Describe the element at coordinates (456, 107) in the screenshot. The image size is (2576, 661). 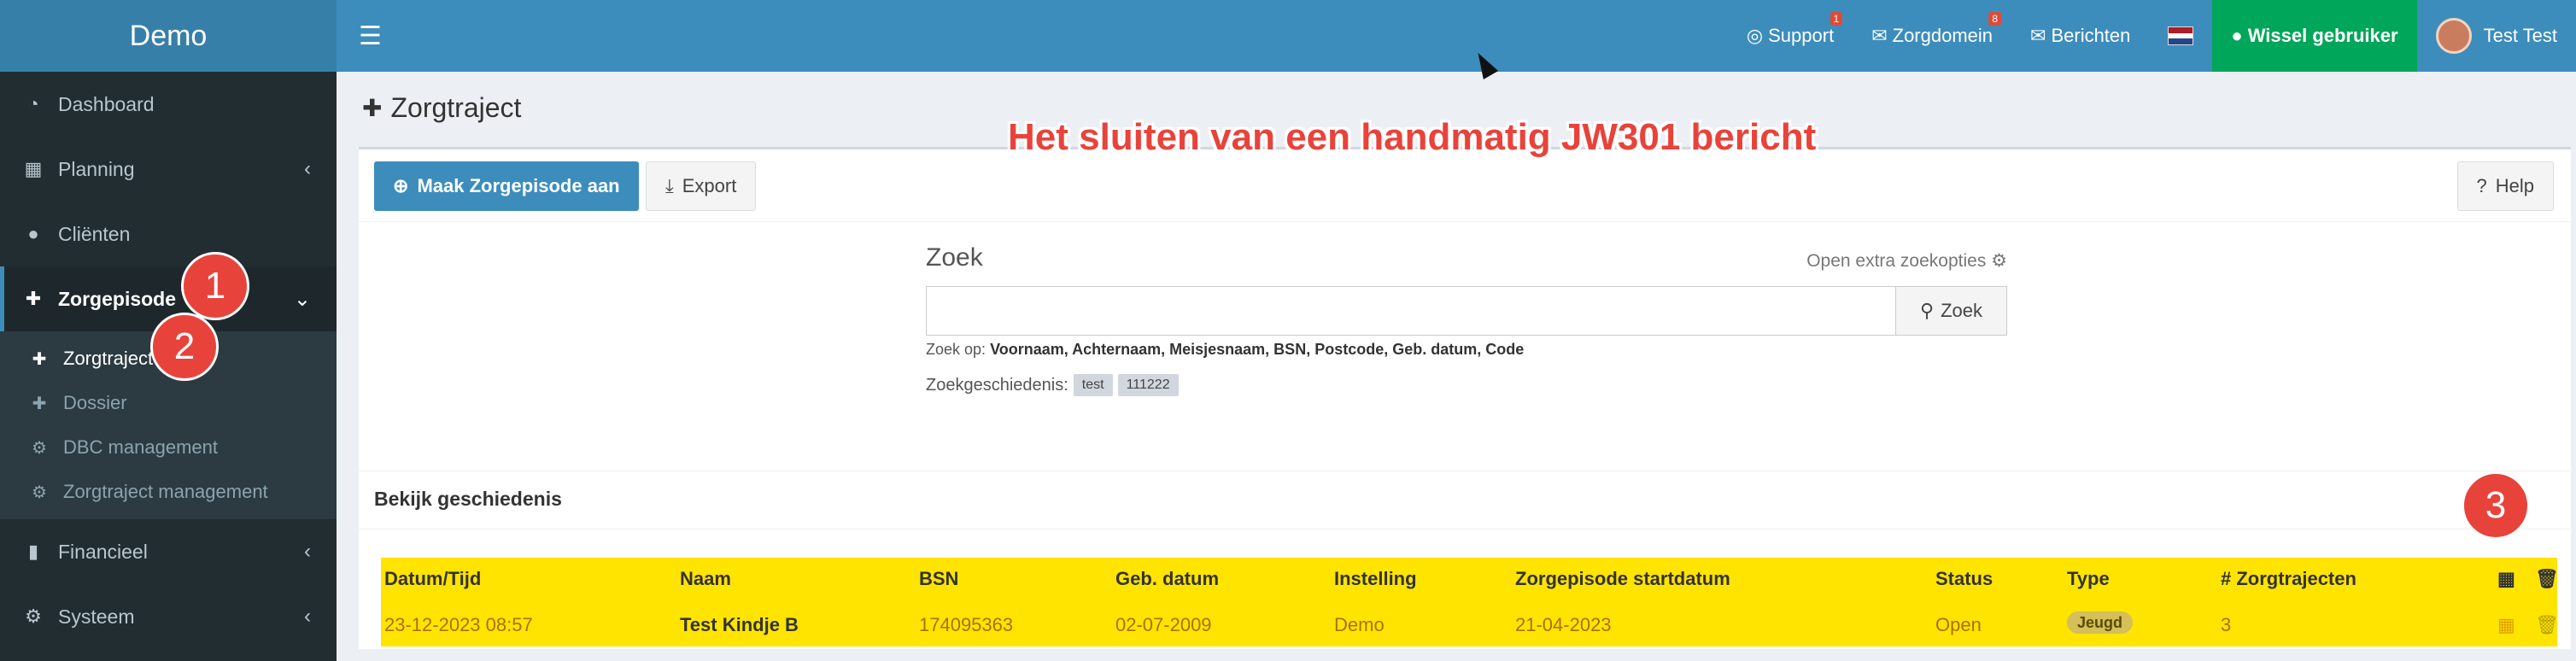
I see `page-title-text: Zorgtraject` at that location.